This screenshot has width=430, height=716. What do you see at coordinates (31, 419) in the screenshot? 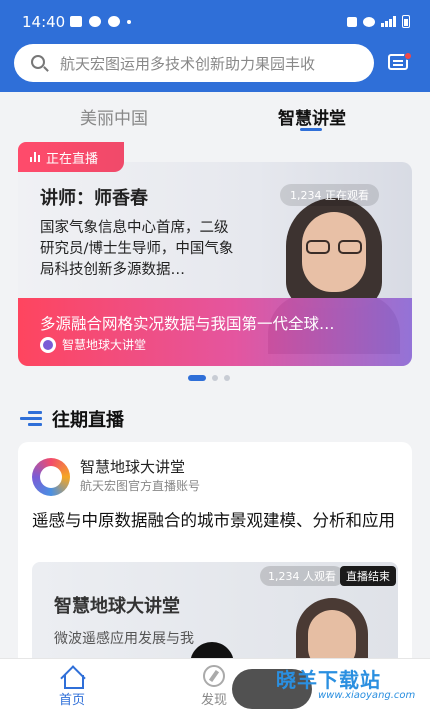
I see `list-icon` at bounding box center [31, 419].